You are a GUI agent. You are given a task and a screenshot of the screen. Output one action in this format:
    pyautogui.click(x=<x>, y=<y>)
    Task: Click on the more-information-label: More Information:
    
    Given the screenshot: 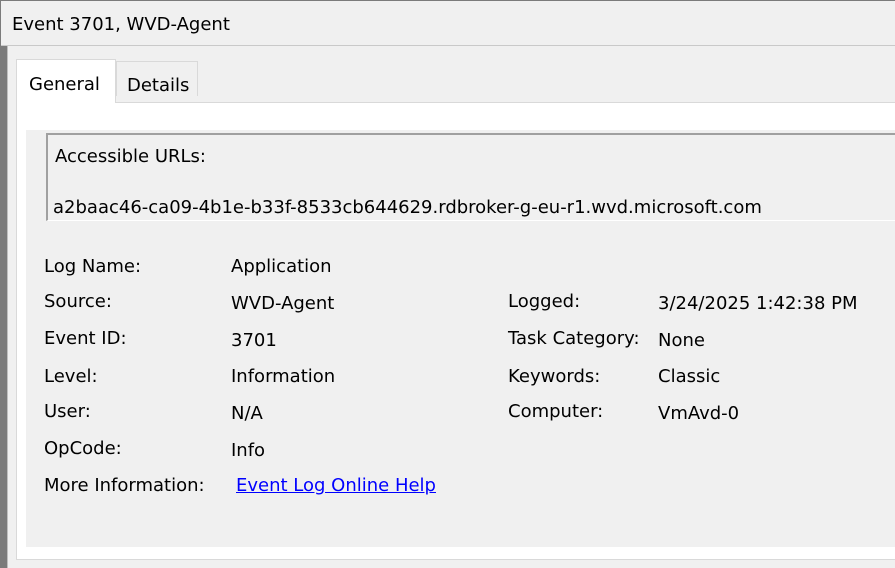 What is the action you would take?
    pyautogui.click(x=124, y=485)
    